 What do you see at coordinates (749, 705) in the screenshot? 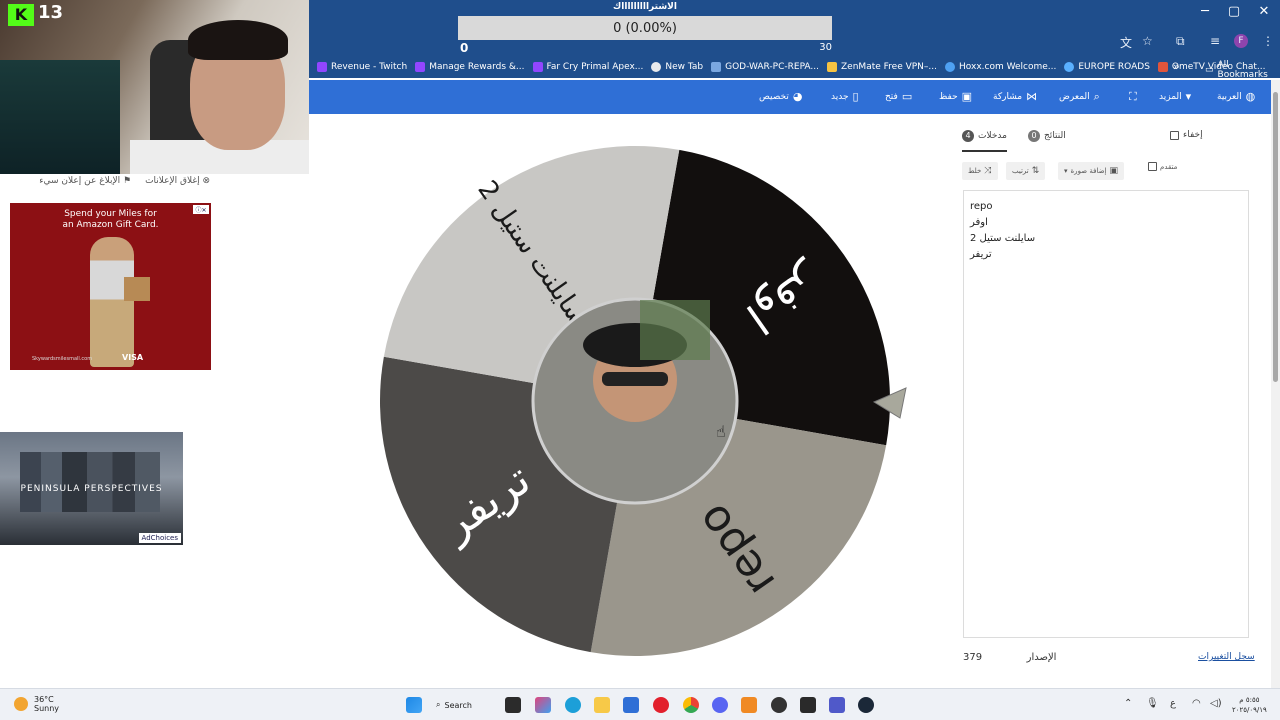
I see `app-icon` at bounding box center [749, 705].